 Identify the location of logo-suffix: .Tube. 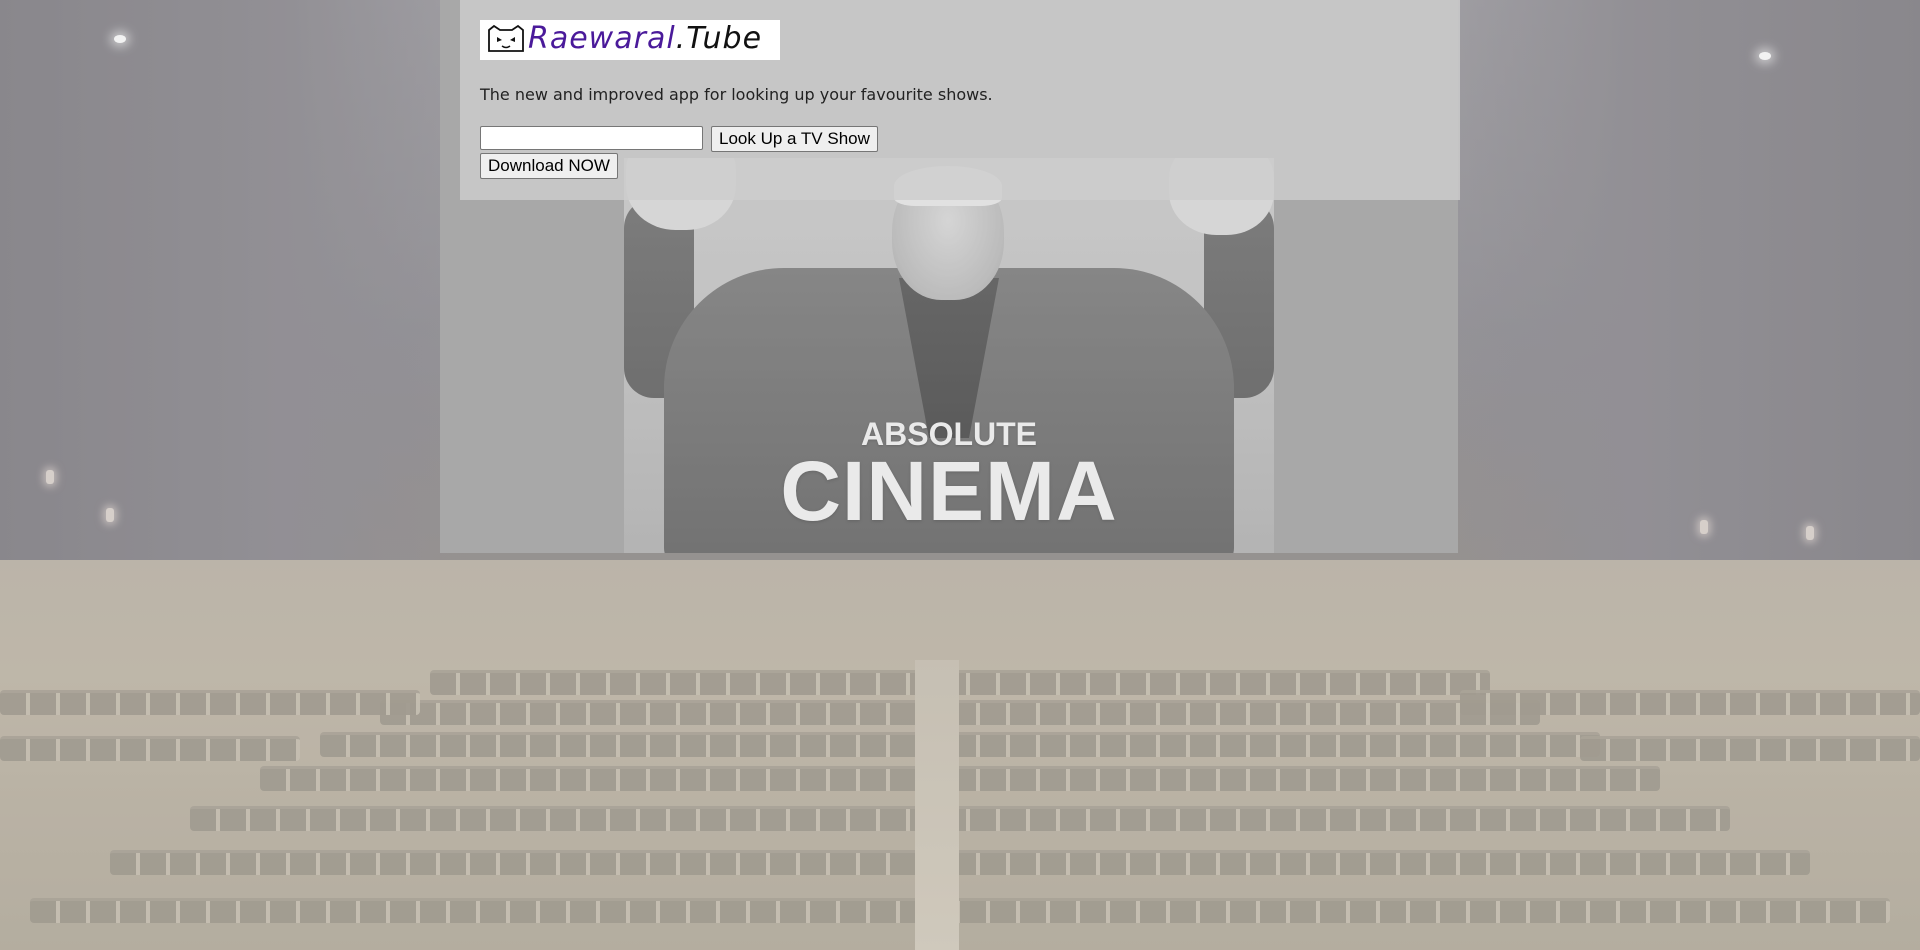
(719, 38).